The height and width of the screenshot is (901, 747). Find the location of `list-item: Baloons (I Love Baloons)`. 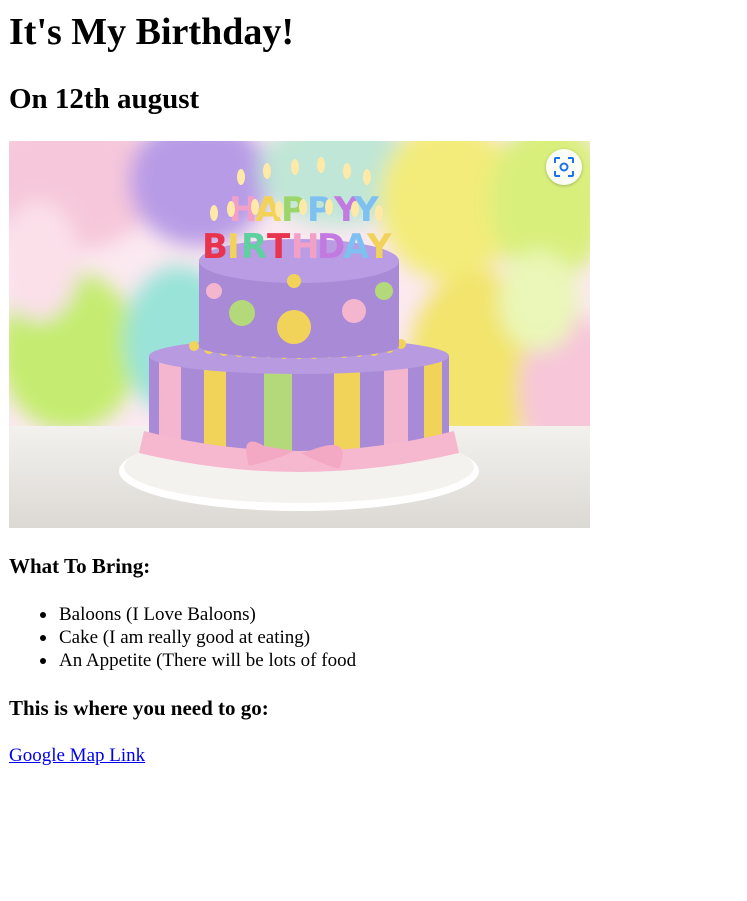

list-item: Baloons (I Love Baloons) is located at coordinates (182, 614).